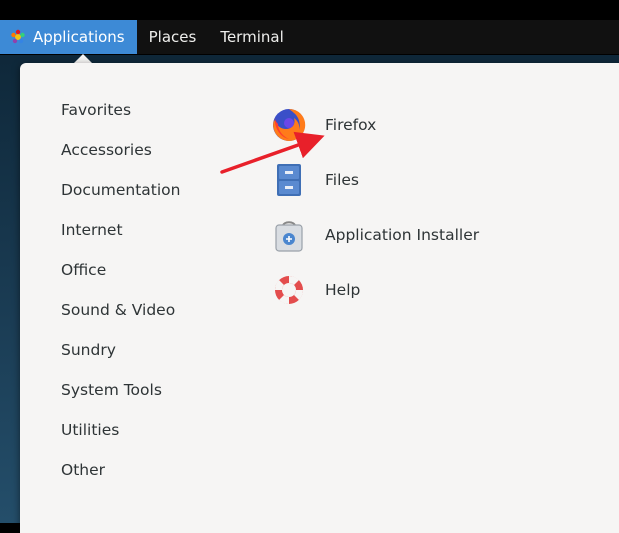 The height and width of the screenshot is (533, 619). What do you see at coordinates (126, 119) in the screenshot?
I see `category-favorites: Favorites` at bounding box center [126, 119].